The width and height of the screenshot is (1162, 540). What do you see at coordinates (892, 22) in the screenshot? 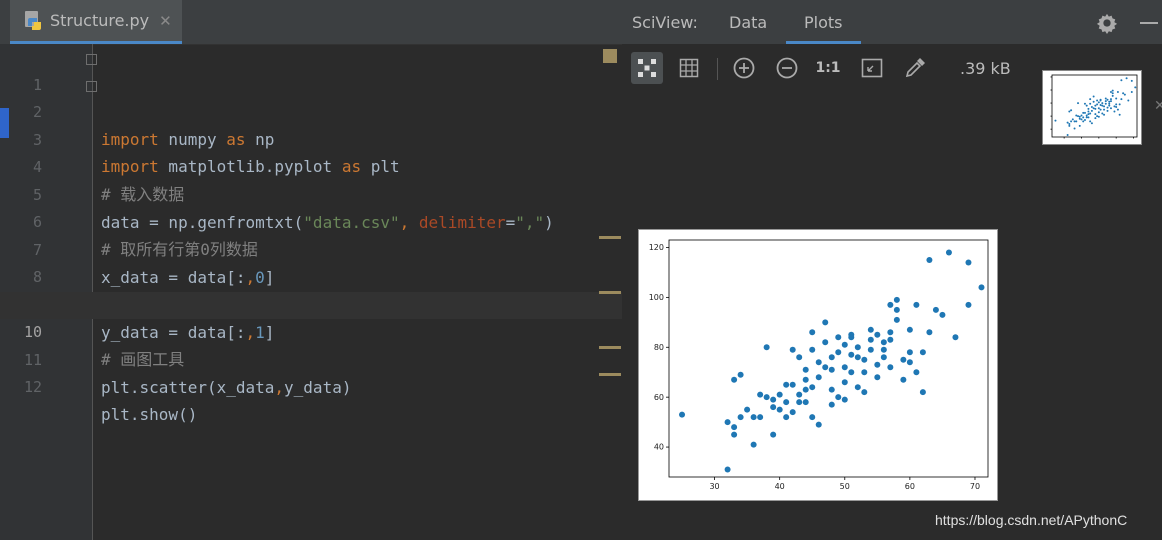
I see `sciview-header: SciView: Data Plots` at bounding box center [892, 22].